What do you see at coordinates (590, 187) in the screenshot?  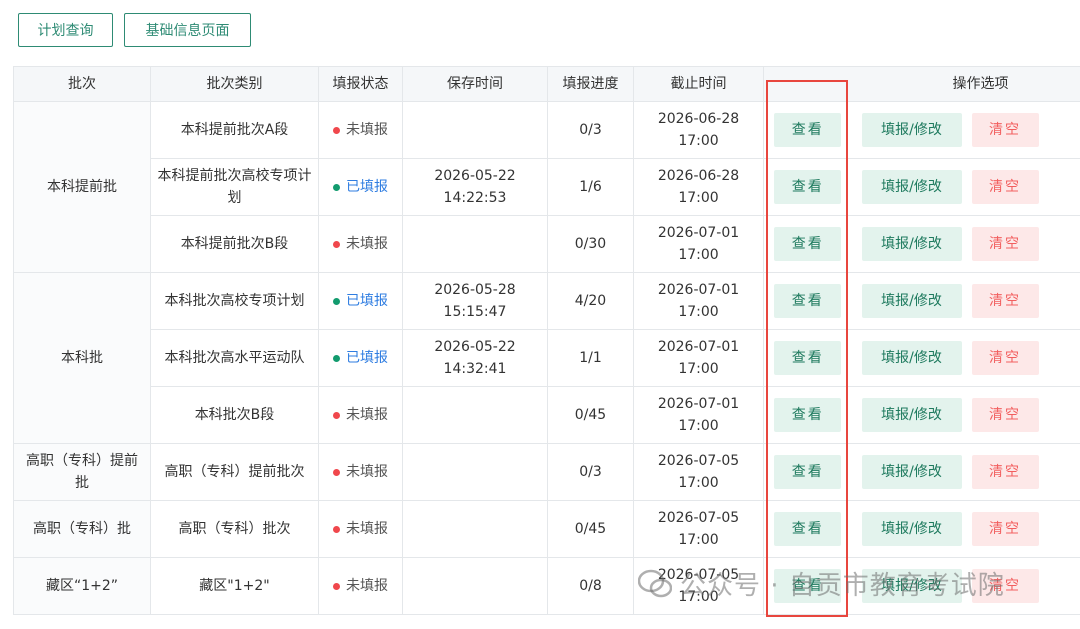 I see `progress-cell: 1/6` at bounding box center [590, 187].